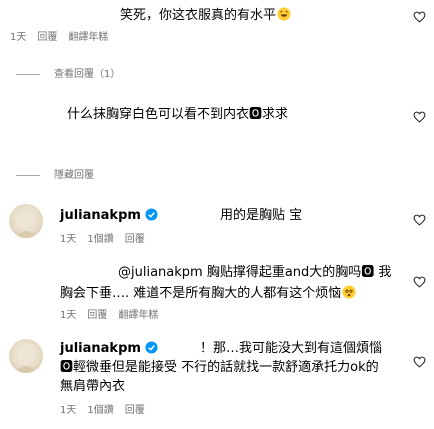 The width and height of the screenshot is (434, 429). What do you see at coordinates (261, 215) in the screenshot?
I see `comment-text: 用的是胸贴 宝` at bounding box center [261, 215].